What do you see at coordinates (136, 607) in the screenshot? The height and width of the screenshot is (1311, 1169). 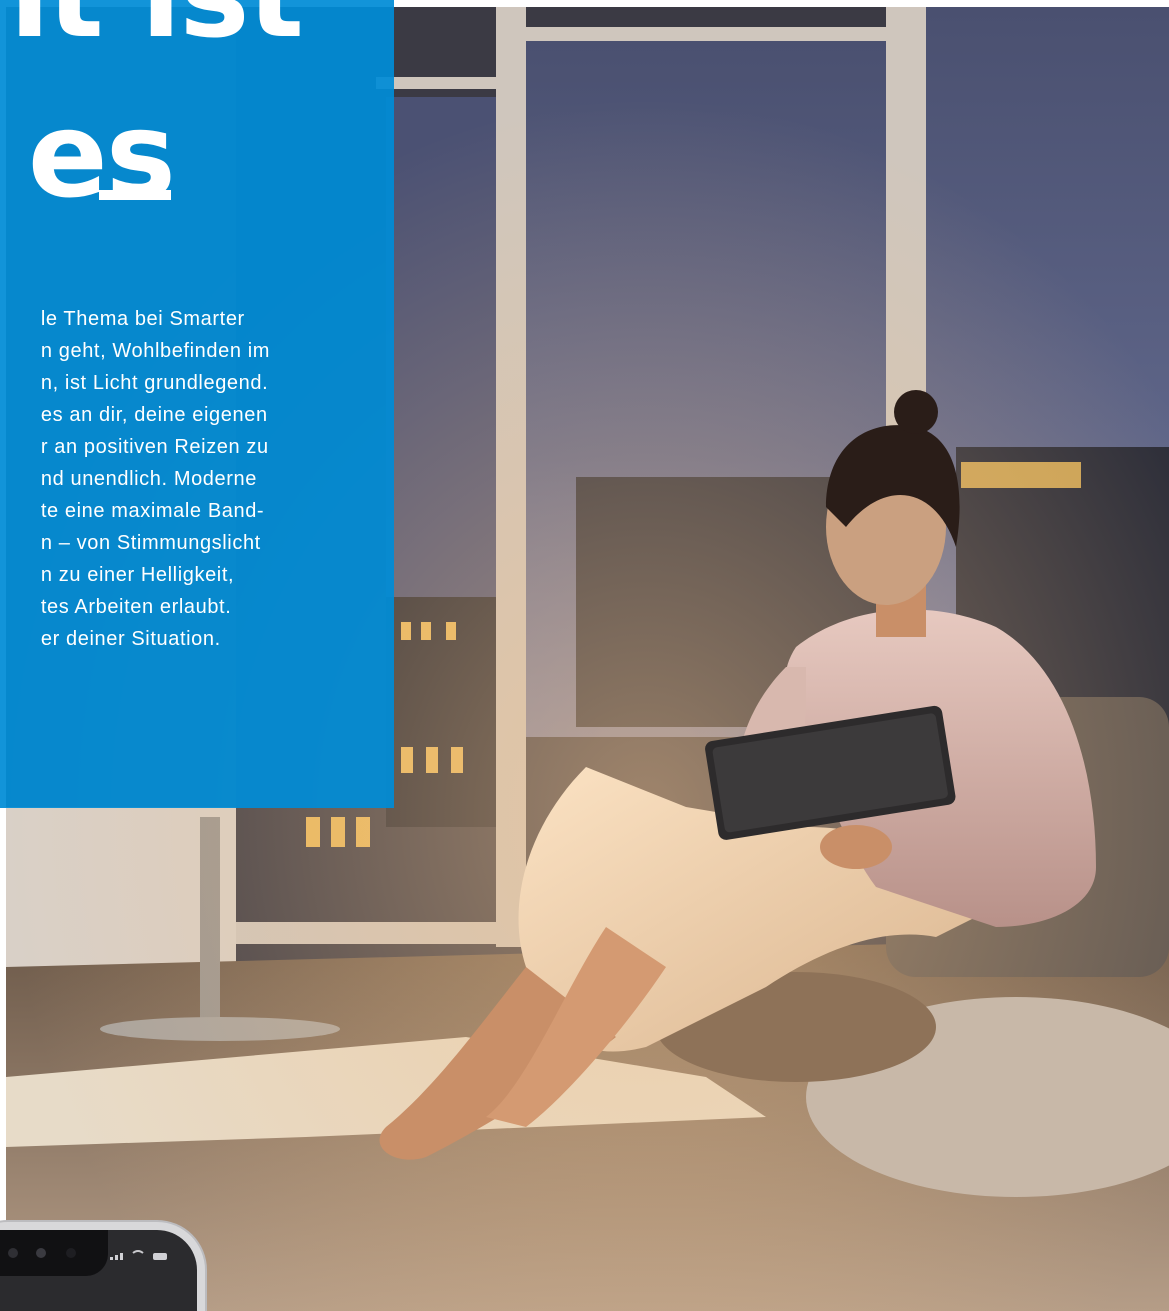 I see `body-line: tes Arbeiten erlaubt.` at bounding box center [136, 607].